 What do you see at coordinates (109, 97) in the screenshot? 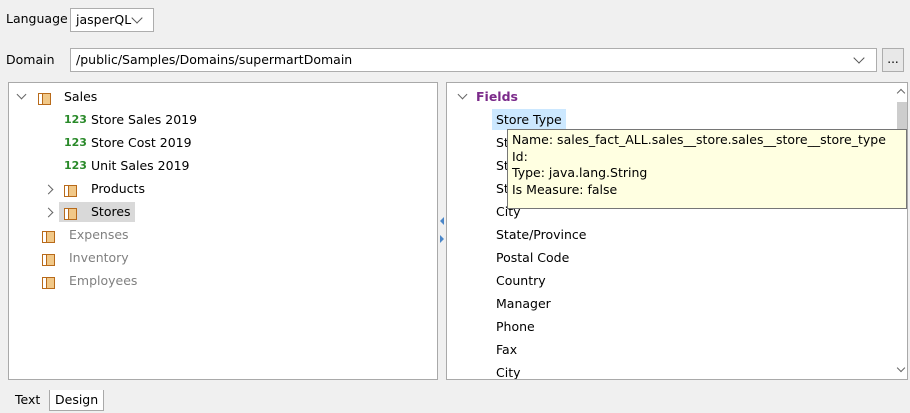
I see `tree-node-sales: Sales` at bounding box center [109, 97].